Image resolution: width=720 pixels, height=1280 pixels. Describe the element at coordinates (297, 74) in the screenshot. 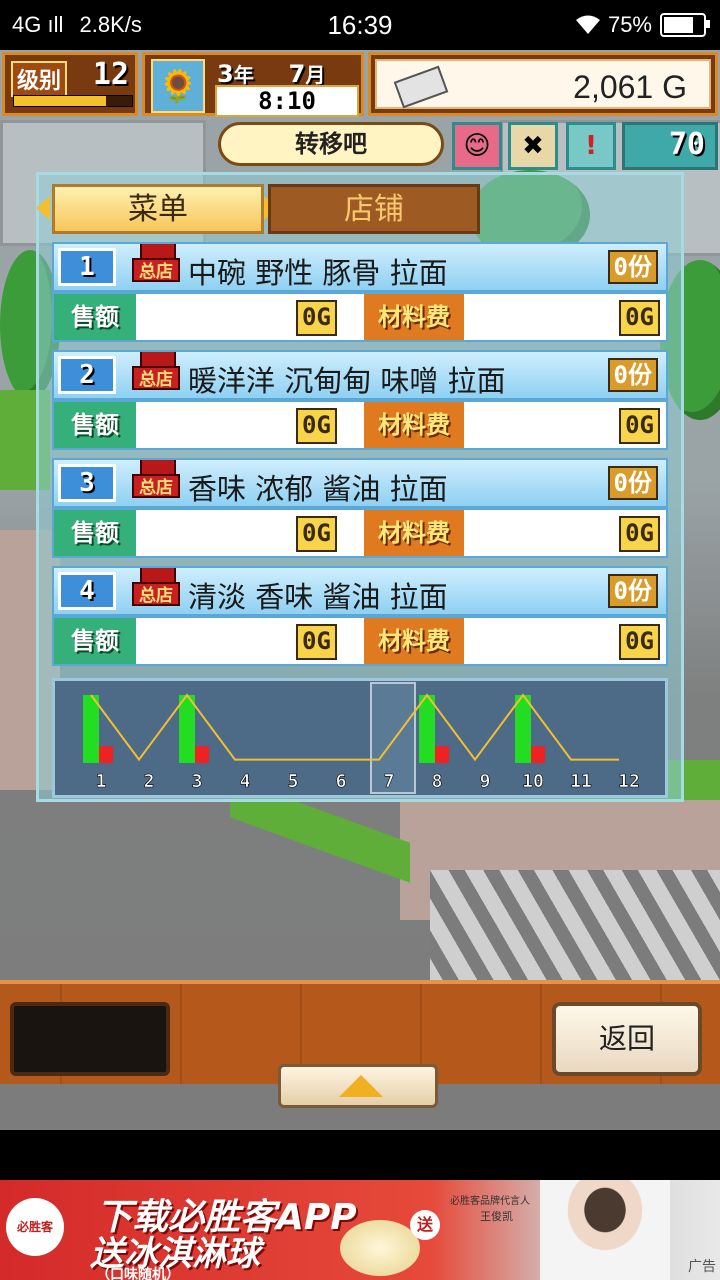

I see `month-value: 7` at that location.